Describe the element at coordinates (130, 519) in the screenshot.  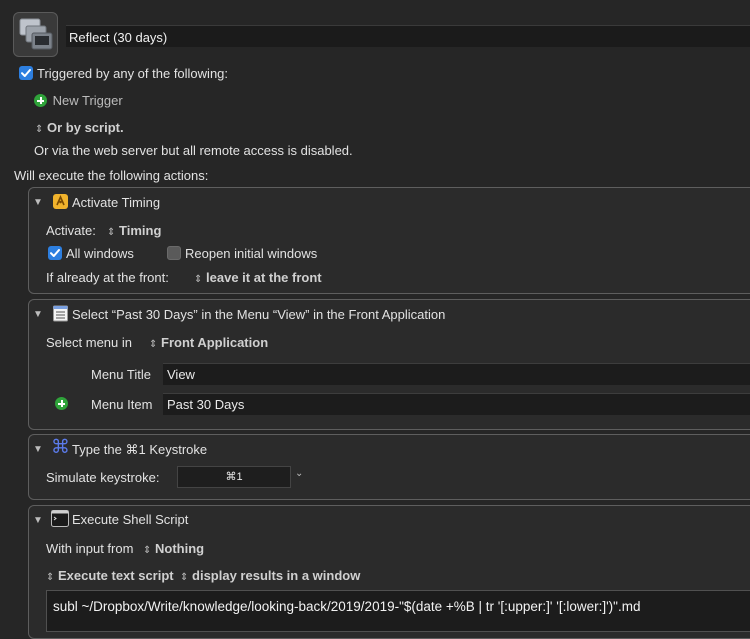
I see `action-title: Execute Shell Script` at that location.